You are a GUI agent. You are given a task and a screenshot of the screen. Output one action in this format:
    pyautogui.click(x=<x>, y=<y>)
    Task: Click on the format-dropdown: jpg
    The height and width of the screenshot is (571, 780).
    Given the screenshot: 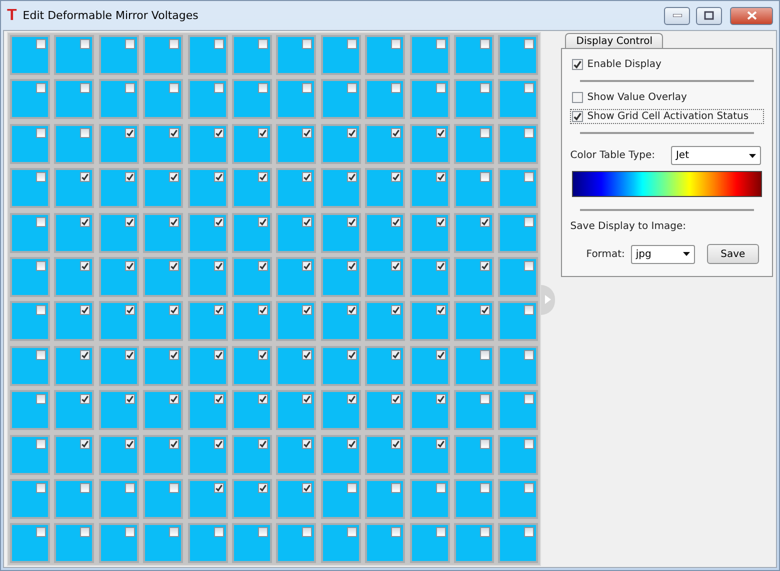 What is the action you would take?
    pyautogui.click(x=662, y=254)
    